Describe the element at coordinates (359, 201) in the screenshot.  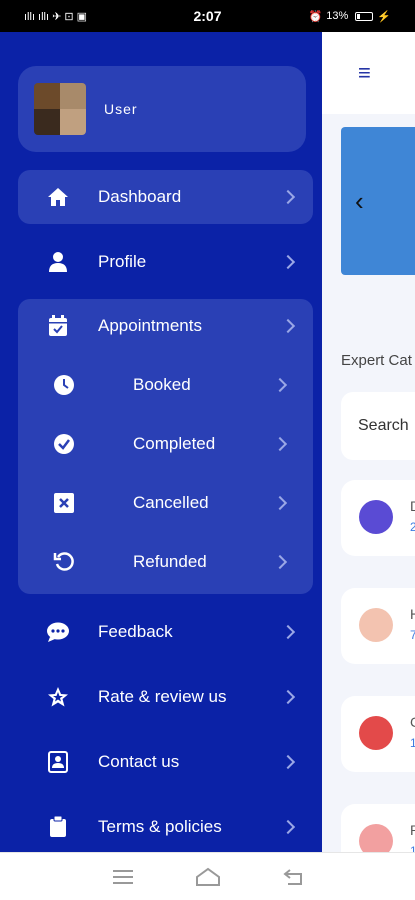
I see `banner-prev-icon: ‹` at that location.